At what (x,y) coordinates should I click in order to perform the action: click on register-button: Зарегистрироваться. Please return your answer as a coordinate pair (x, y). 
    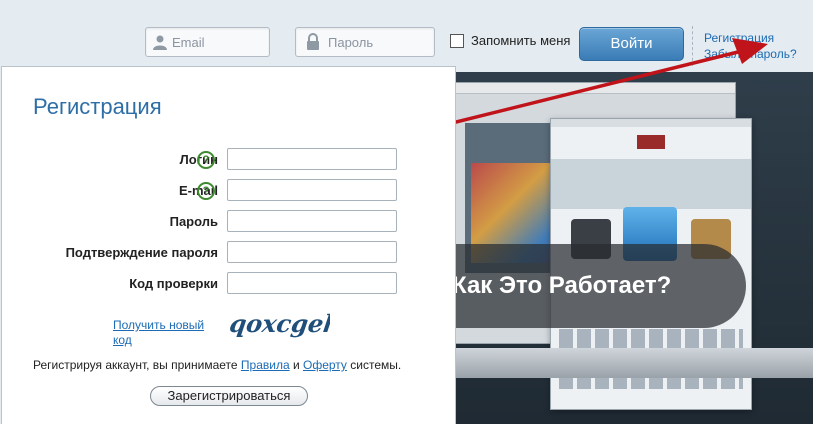
    Looking at the image, I should click on (229, 396).